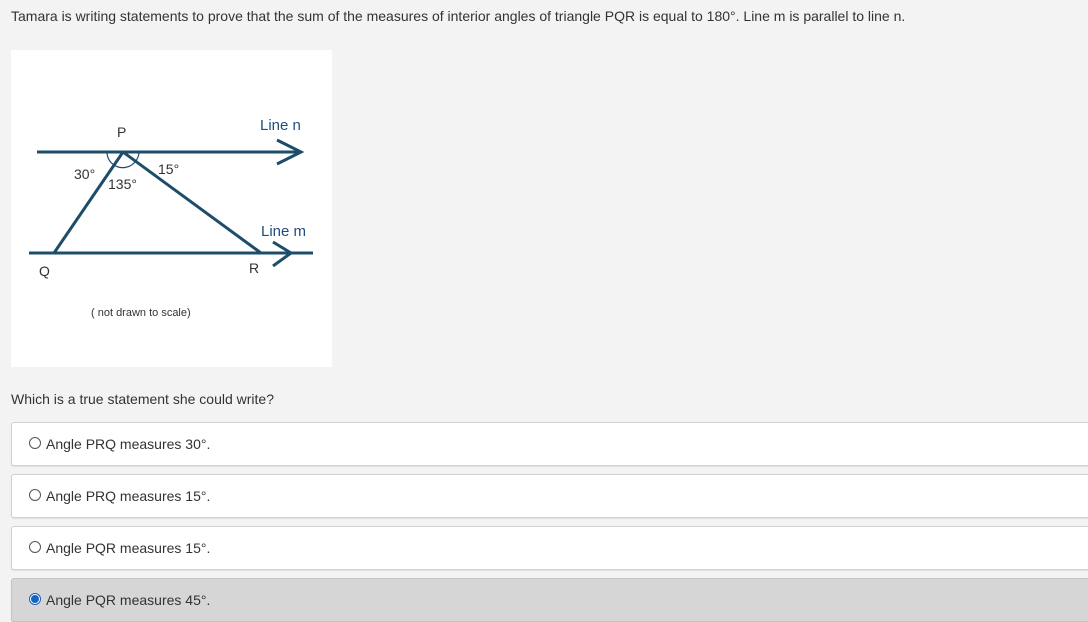 The height and width of the screenshot is (622, 1088). What do you see at coordinates (84, 174) in the screenshot?
I see `angle-30-label: 30°` at bounding box center [84, 174].